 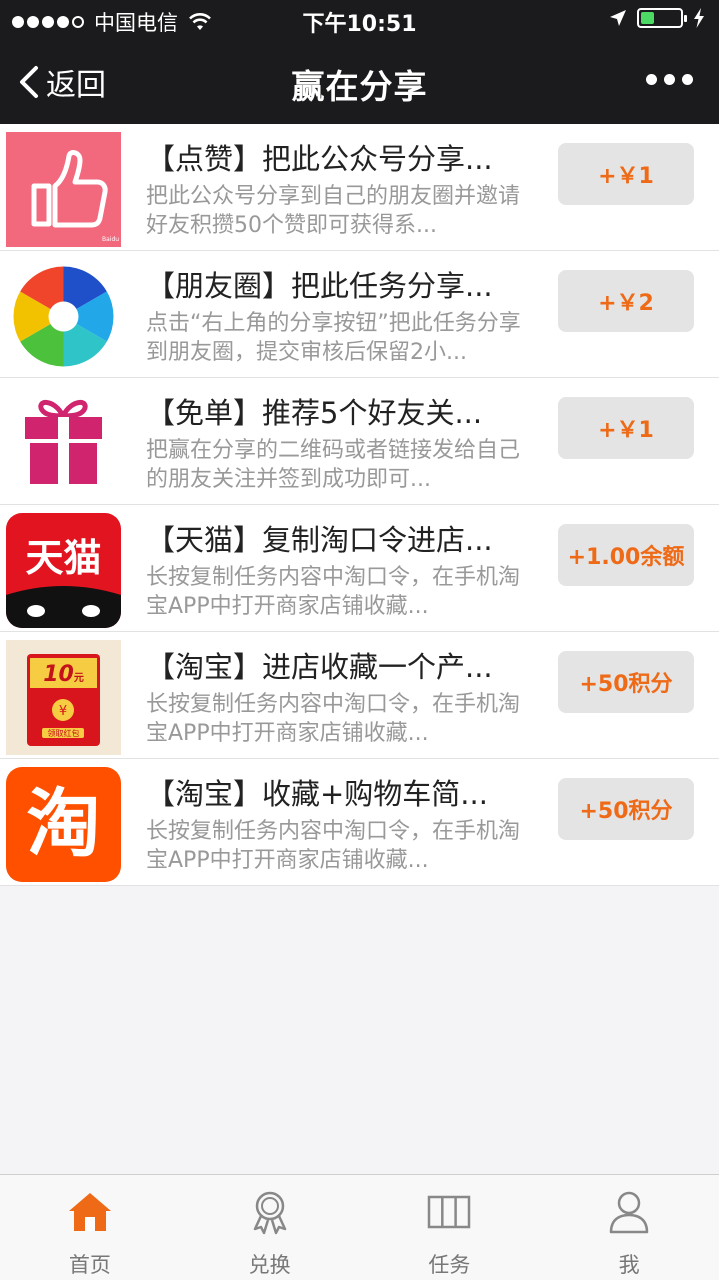 I want to click on envelope-amount-unit: 元, so click(x=78, y=678).